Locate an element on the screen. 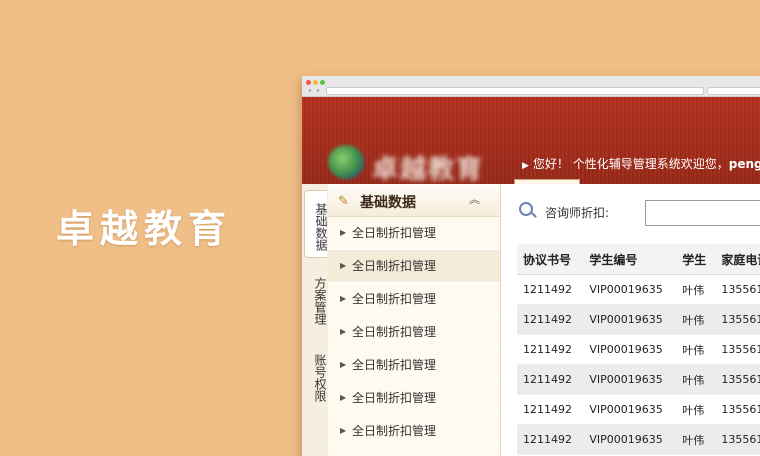 The image size is (760, 456). back-forward-icon: ◂ ▸ is located at coordinates (315, 90).